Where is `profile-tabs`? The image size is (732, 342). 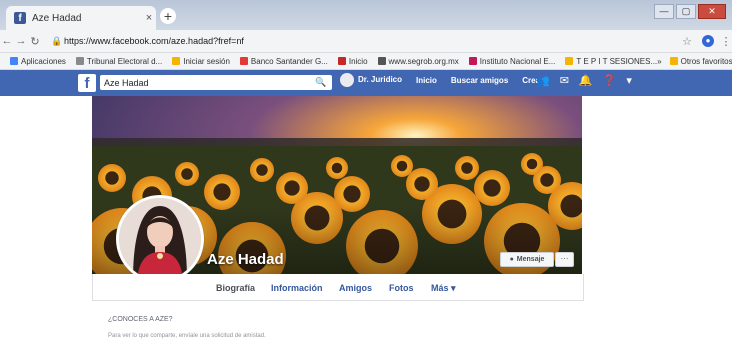 profile-tabs is located at coordinates (338, 287).